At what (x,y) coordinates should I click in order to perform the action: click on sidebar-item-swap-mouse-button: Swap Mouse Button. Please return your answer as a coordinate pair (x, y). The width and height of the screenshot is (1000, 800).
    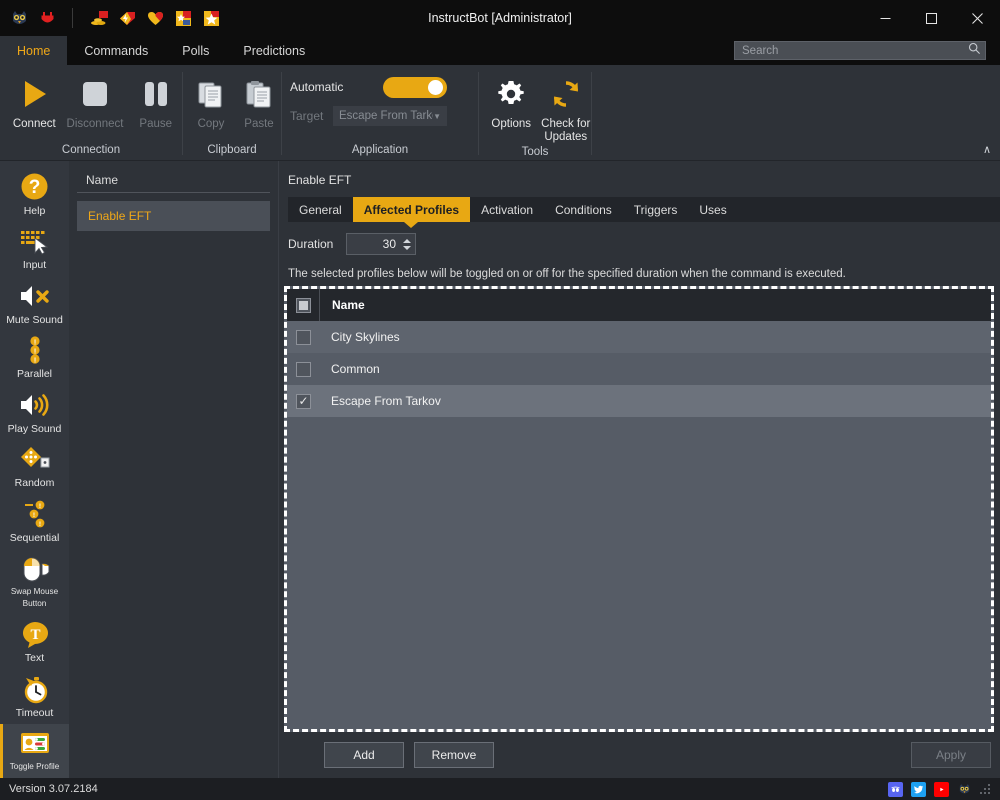
    Looking at the image, I should click on (34, 582).